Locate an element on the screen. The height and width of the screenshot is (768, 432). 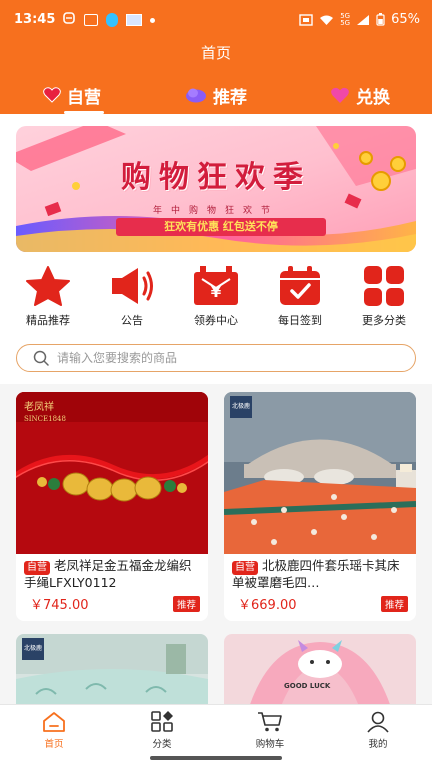
tab-self-operated: 自营 is located at coordinates (72, 95).